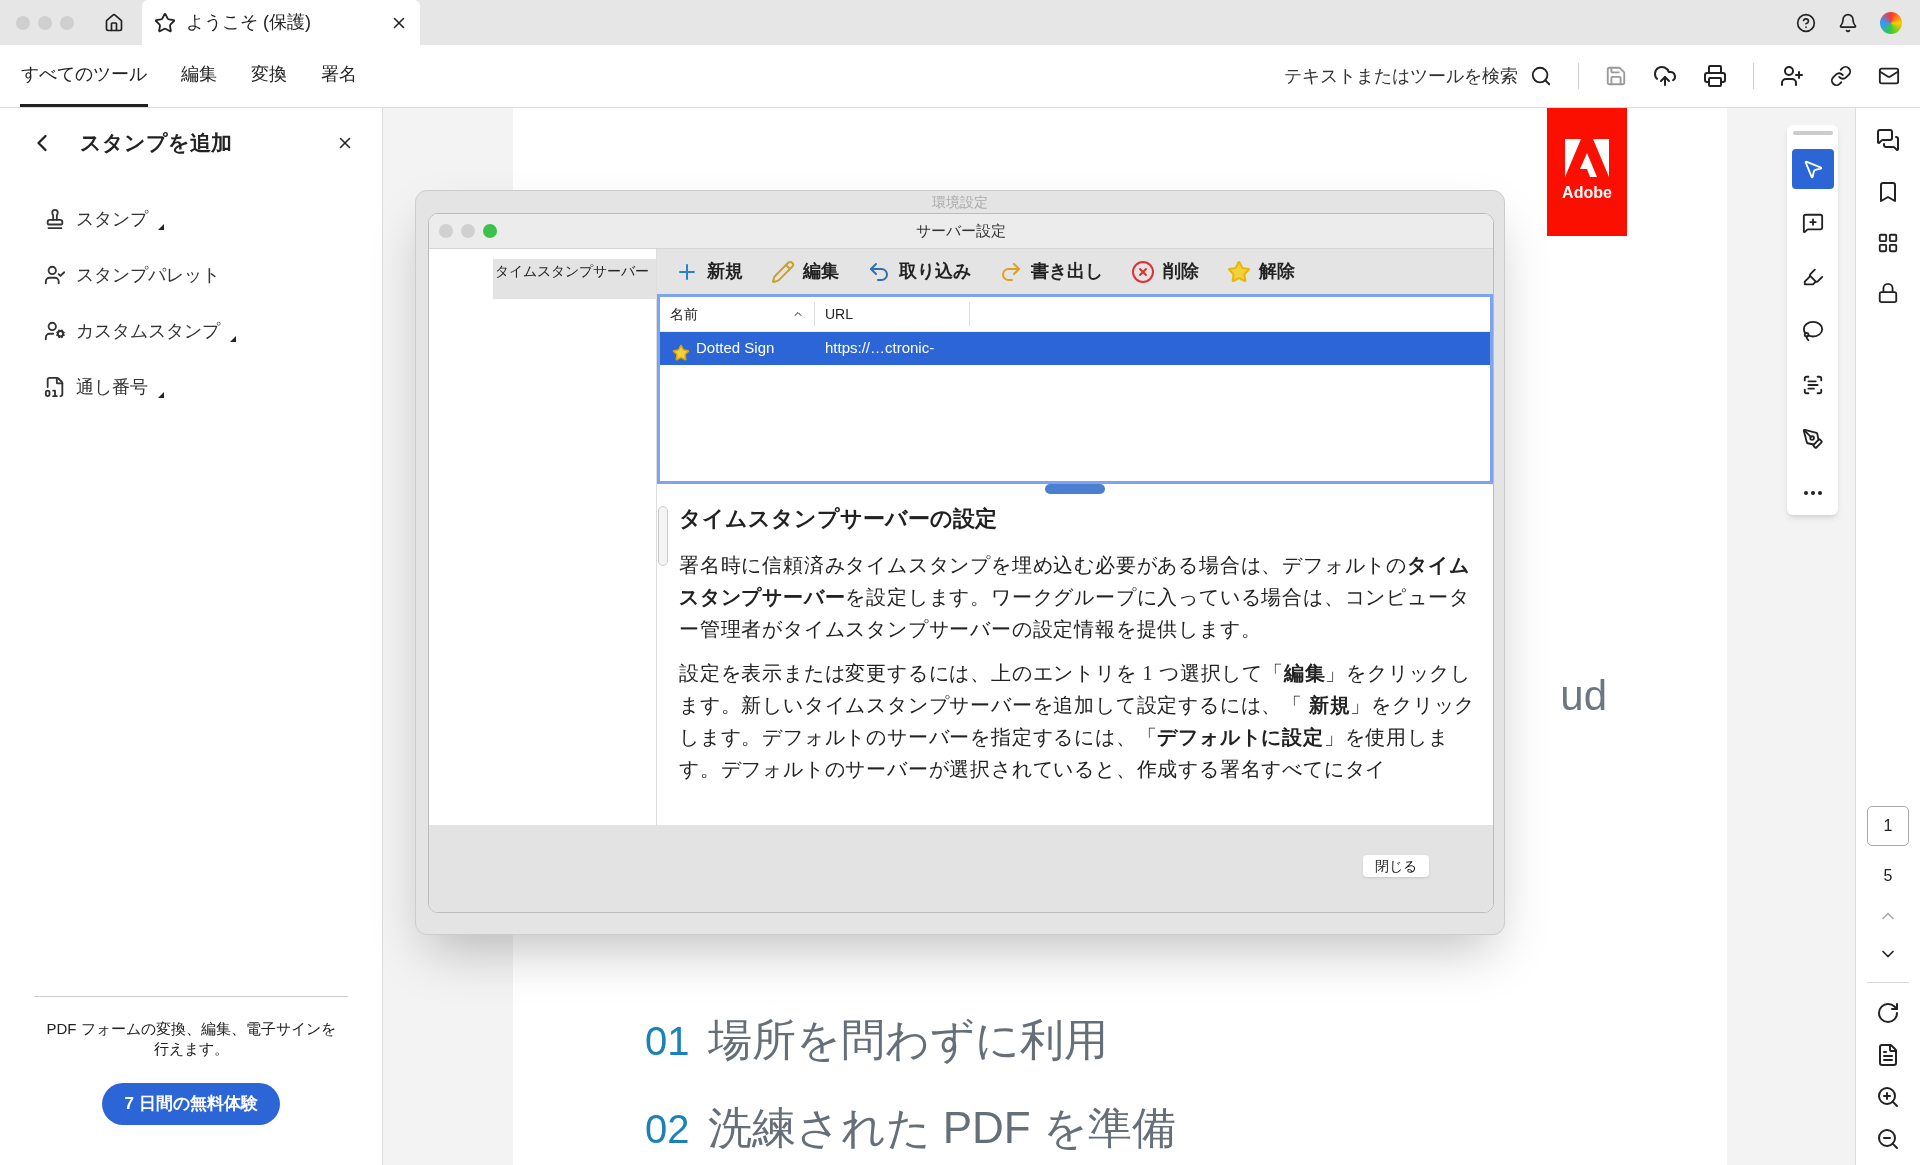  What do you see at coordinates (1888, 1139) in the screenshot?
I see `zoom-out-icon` at bounding box center [1888, 1139].